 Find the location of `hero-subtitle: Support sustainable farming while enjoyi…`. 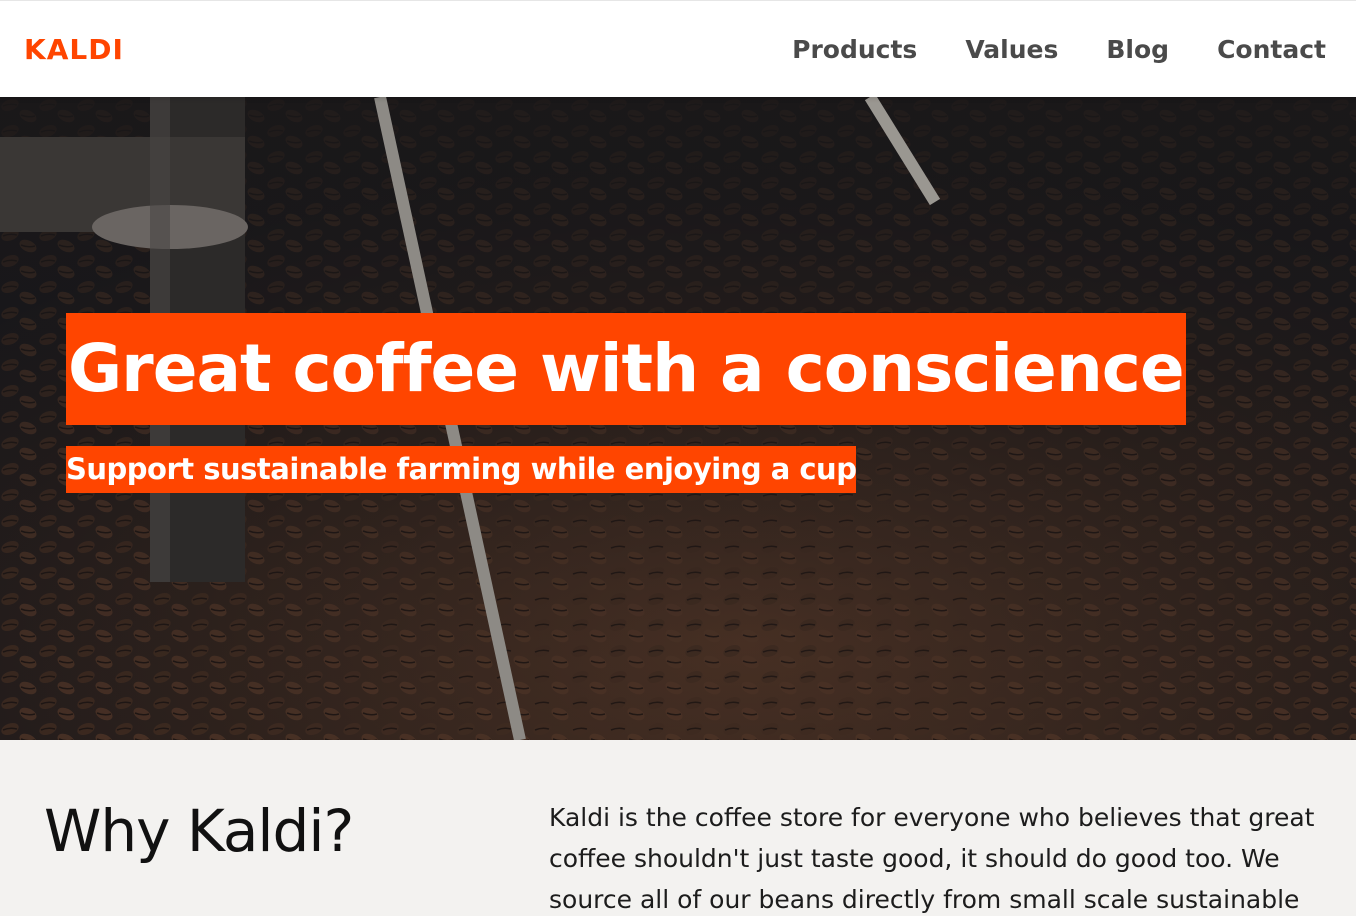

hero-subtitle: Support sustainable farming while enjoyi… is located at coordinates (461, 469).